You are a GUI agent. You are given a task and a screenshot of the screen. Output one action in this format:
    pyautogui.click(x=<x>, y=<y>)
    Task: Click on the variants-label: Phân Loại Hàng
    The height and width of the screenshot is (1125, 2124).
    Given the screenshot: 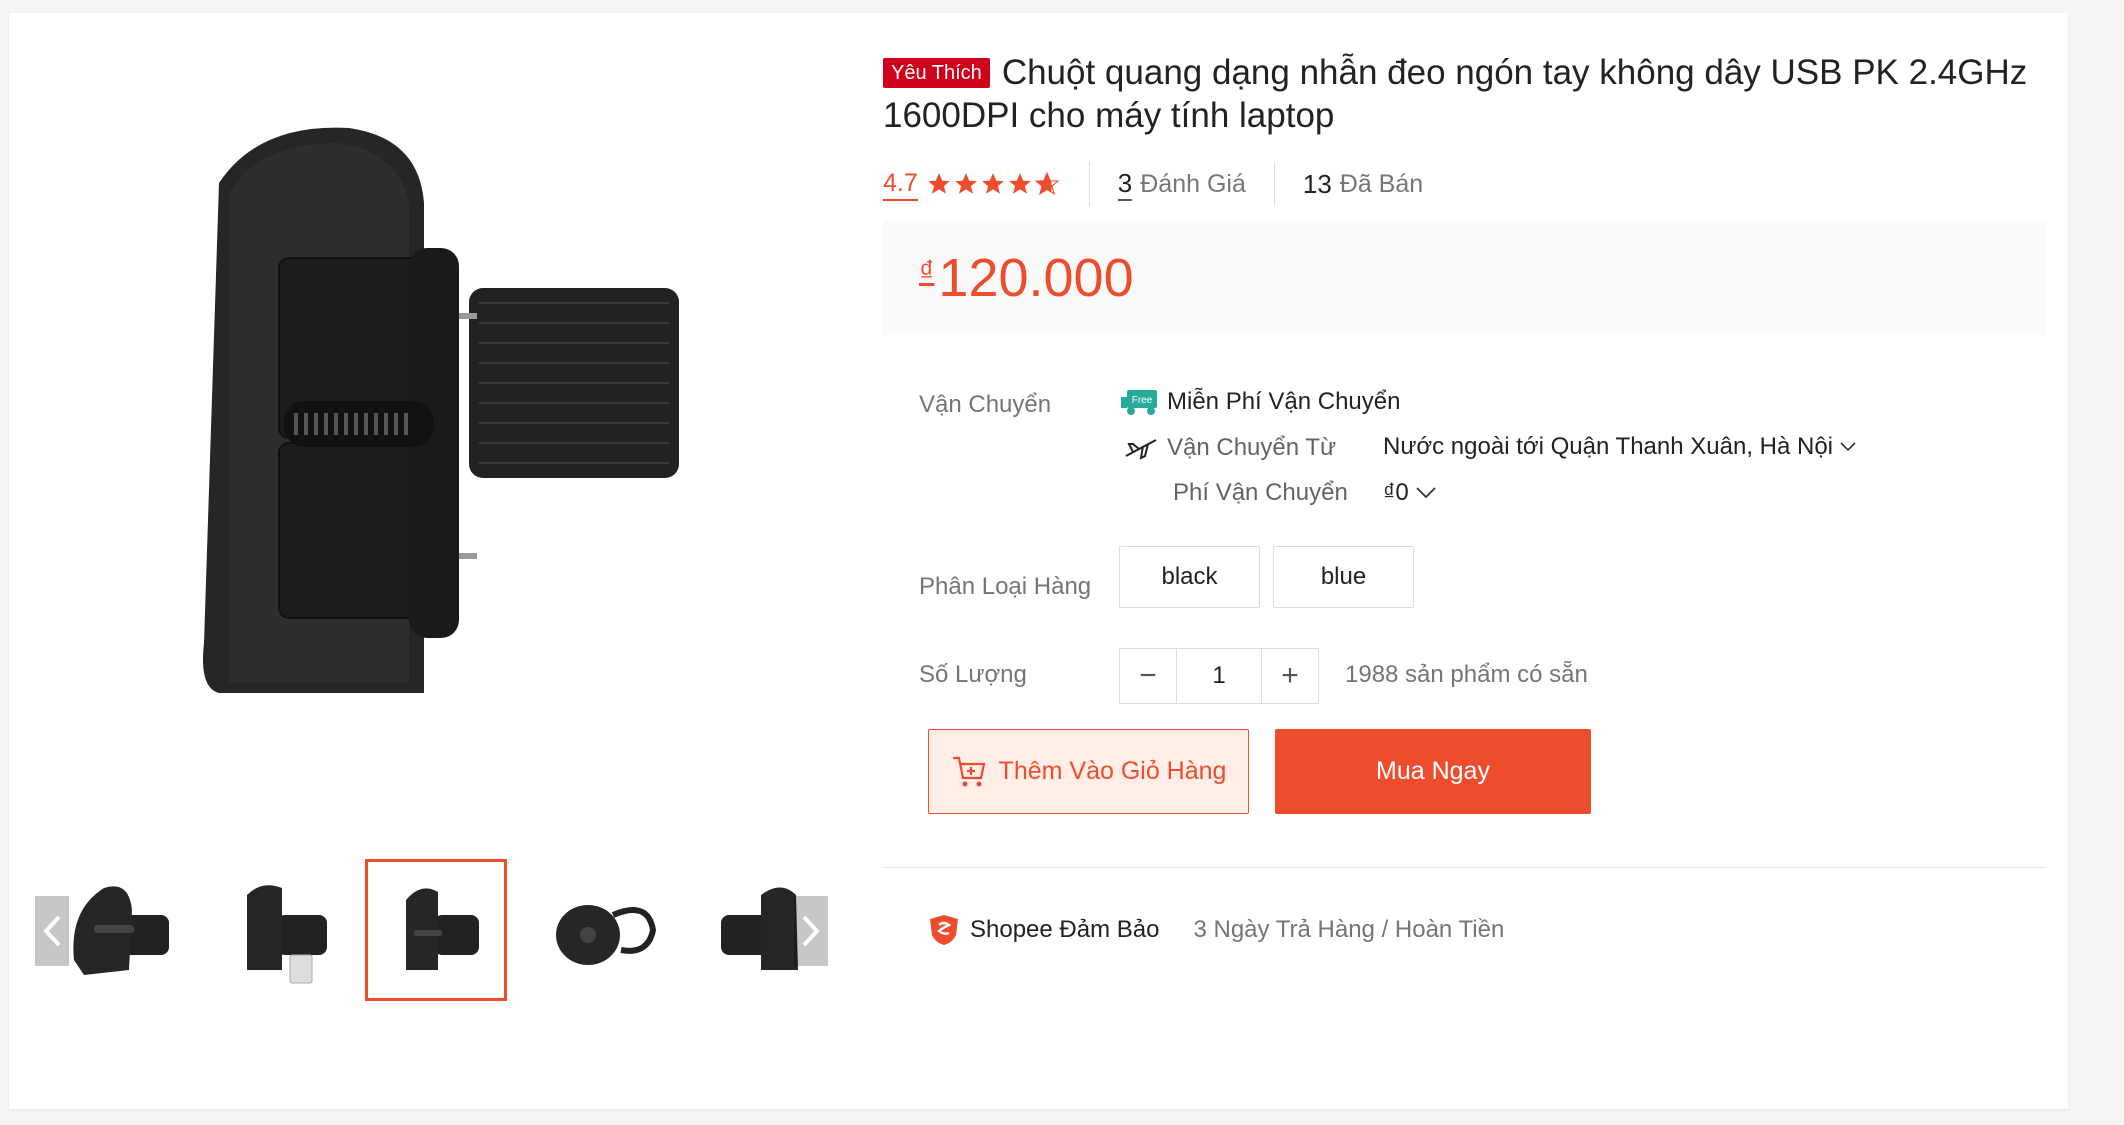 What is the action you would take?
    pyautogui.click(x=1005, y=586)
    